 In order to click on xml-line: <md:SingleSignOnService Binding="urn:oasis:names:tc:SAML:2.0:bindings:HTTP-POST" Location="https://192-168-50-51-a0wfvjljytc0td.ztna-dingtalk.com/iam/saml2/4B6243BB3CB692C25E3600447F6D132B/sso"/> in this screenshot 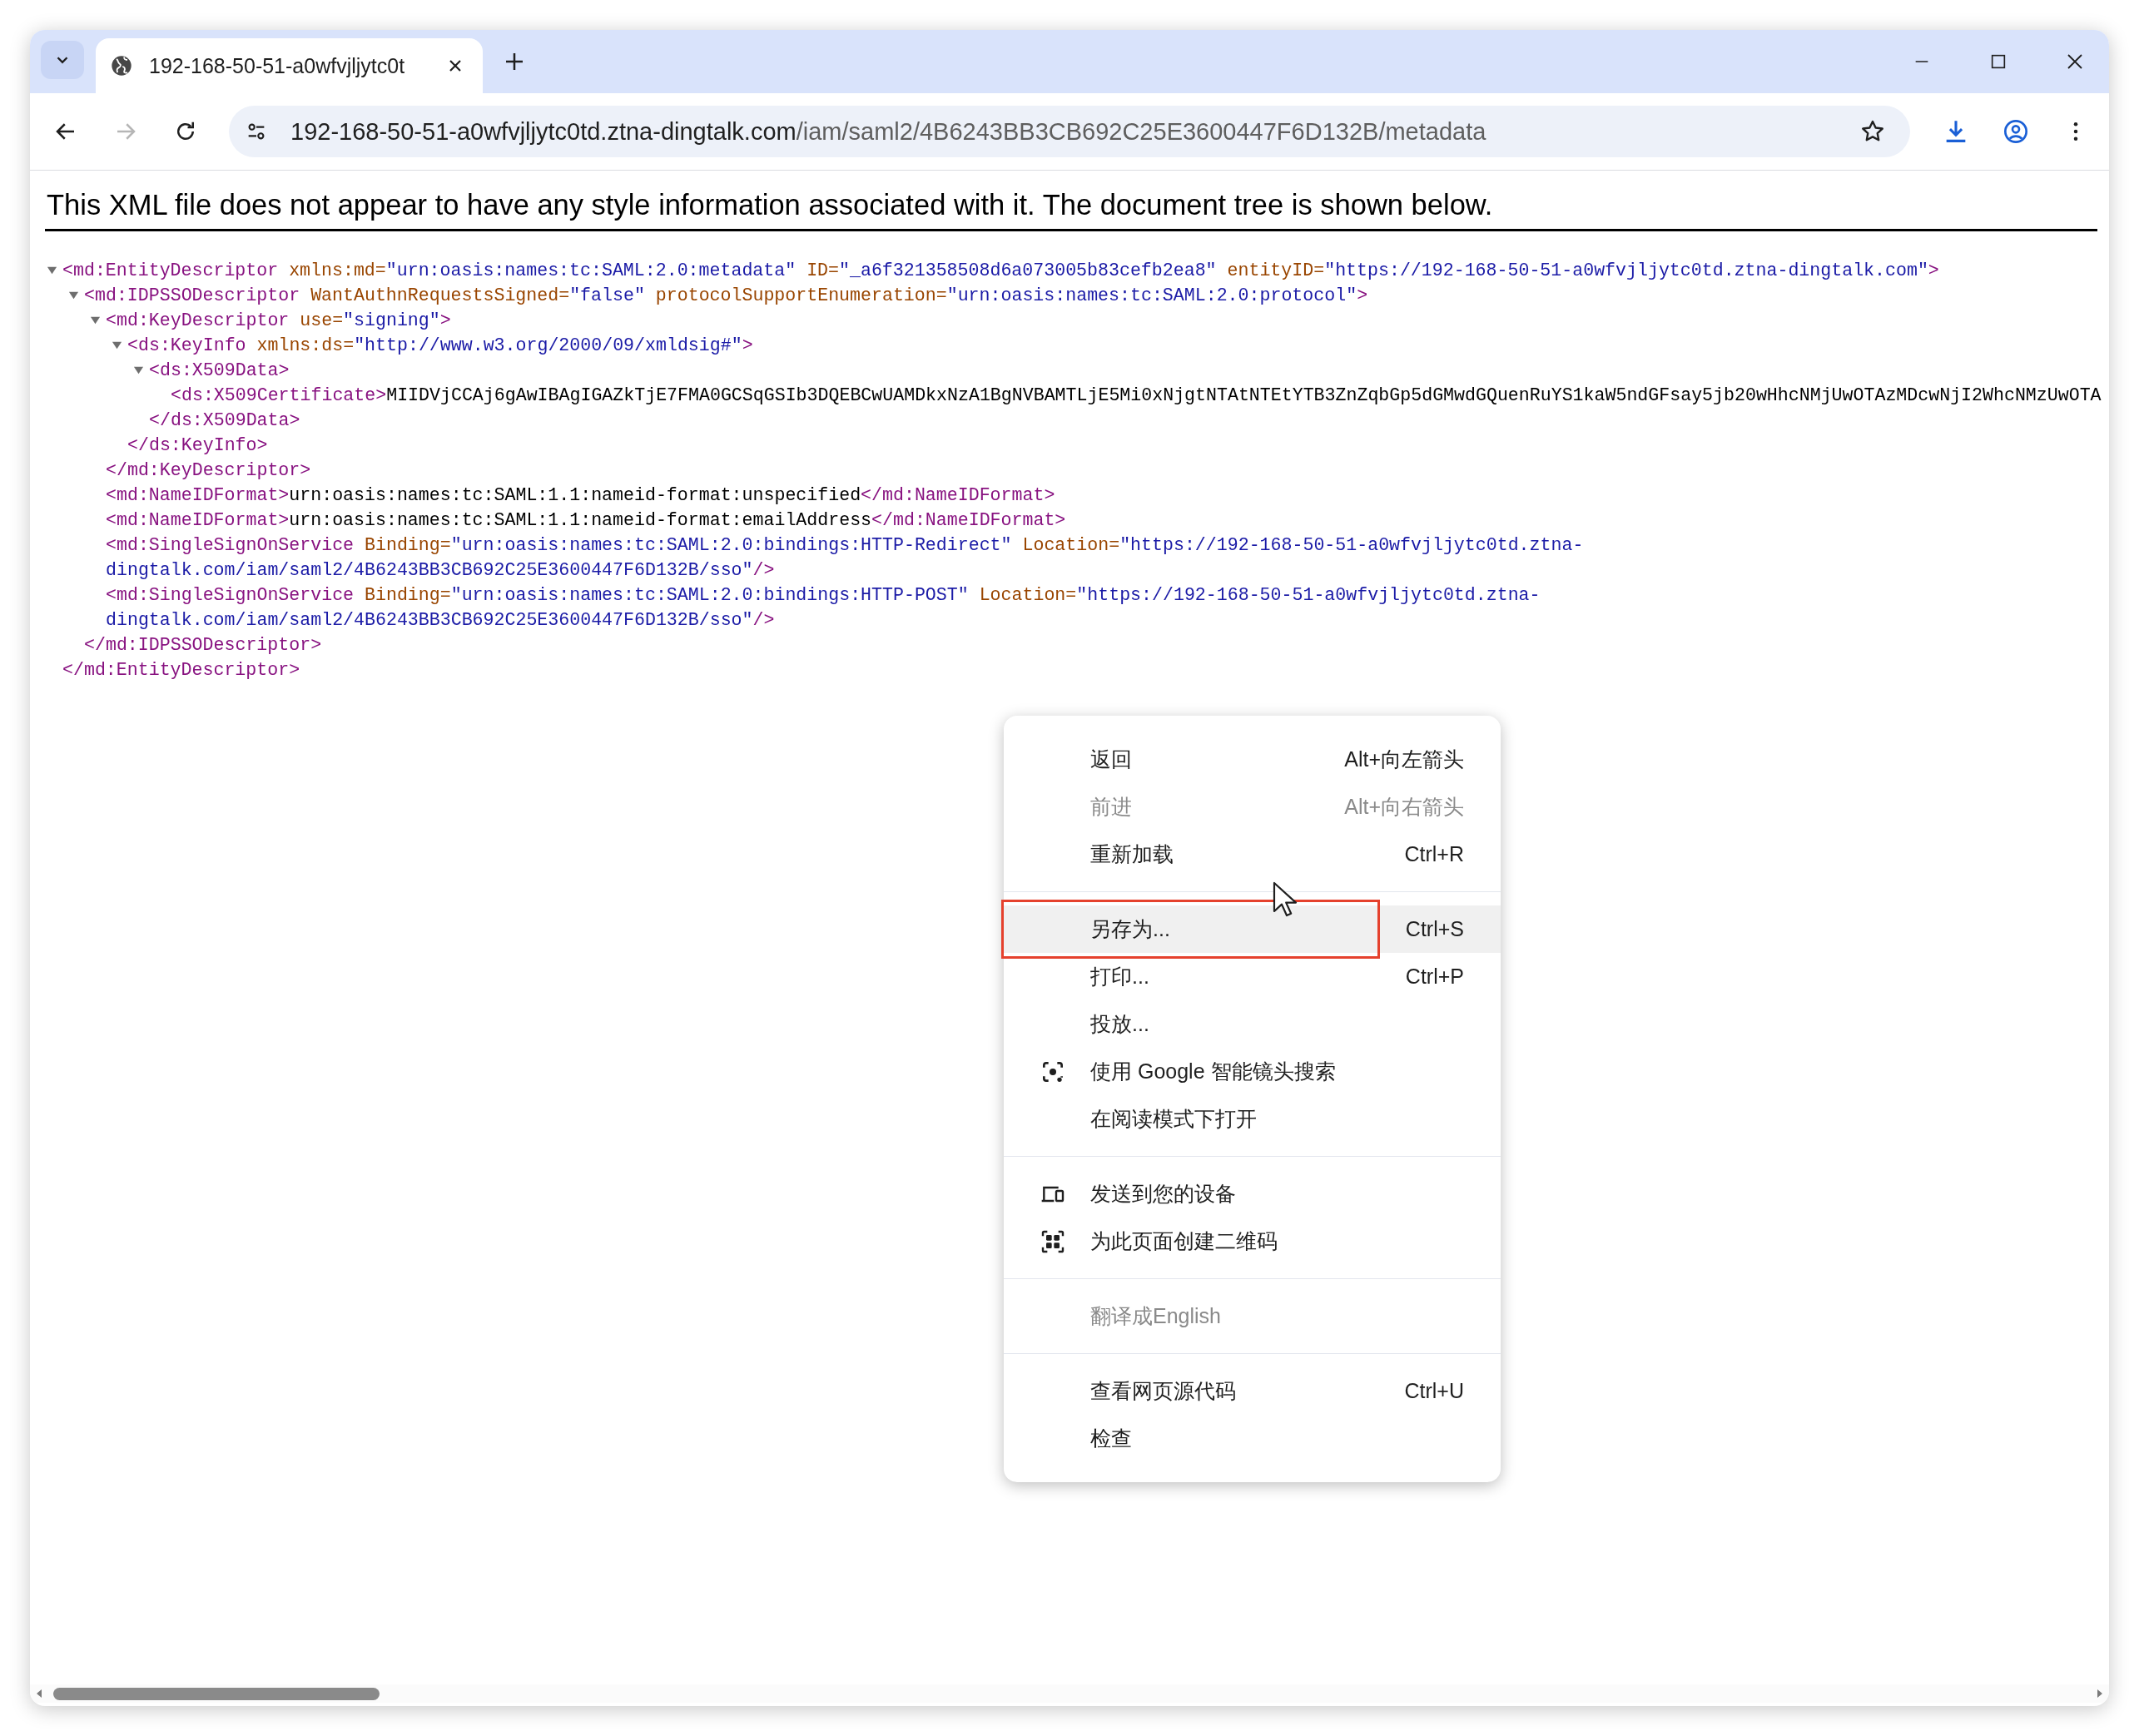, I will do `click(823, 608)`.